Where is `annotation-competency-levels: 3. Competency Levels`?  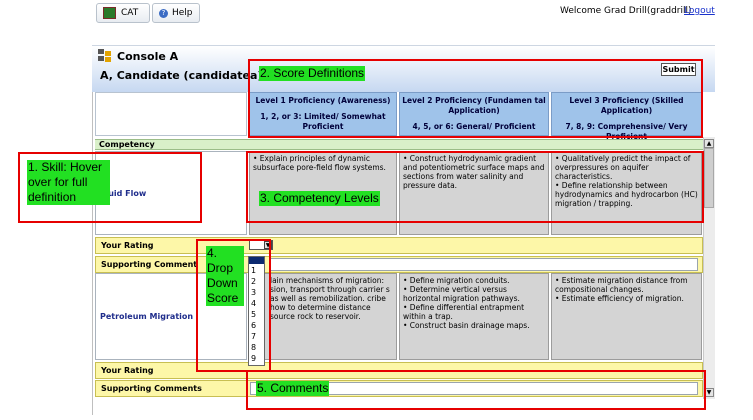 annotation-competency-levels: 3. Competency Levels is located at coordinates (319, 198).